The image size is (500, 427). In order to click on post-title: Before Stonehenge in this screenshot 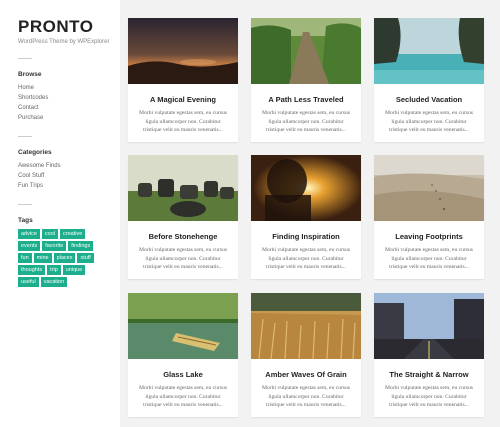, I will do `click(183, 236)`.